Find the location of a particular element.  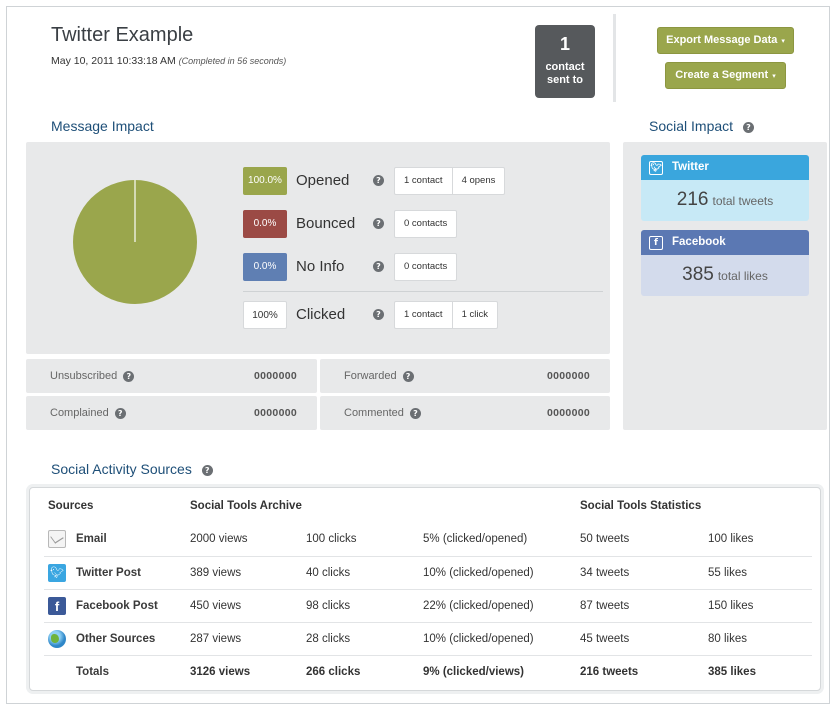

opened-count-pill: 1 contact is located at coordinates (423, 181).